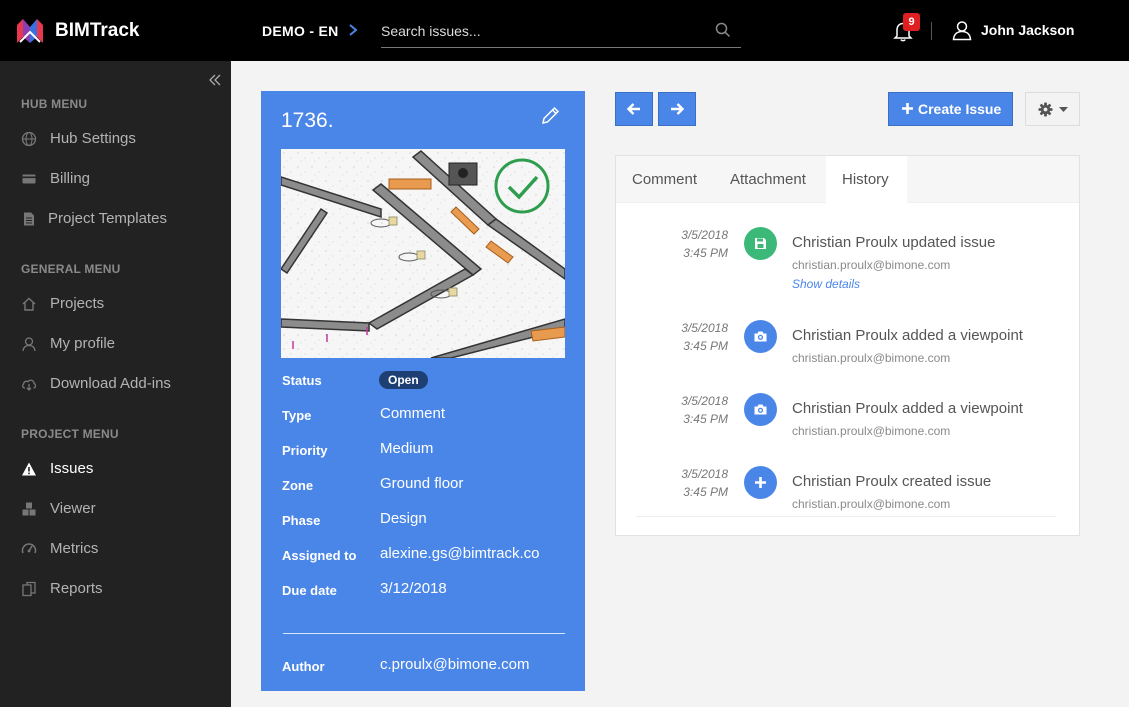 Image resolution: width=1129 pixels, height=707 pixels. I want to click on arrow-left-icon, so click(633, 109).